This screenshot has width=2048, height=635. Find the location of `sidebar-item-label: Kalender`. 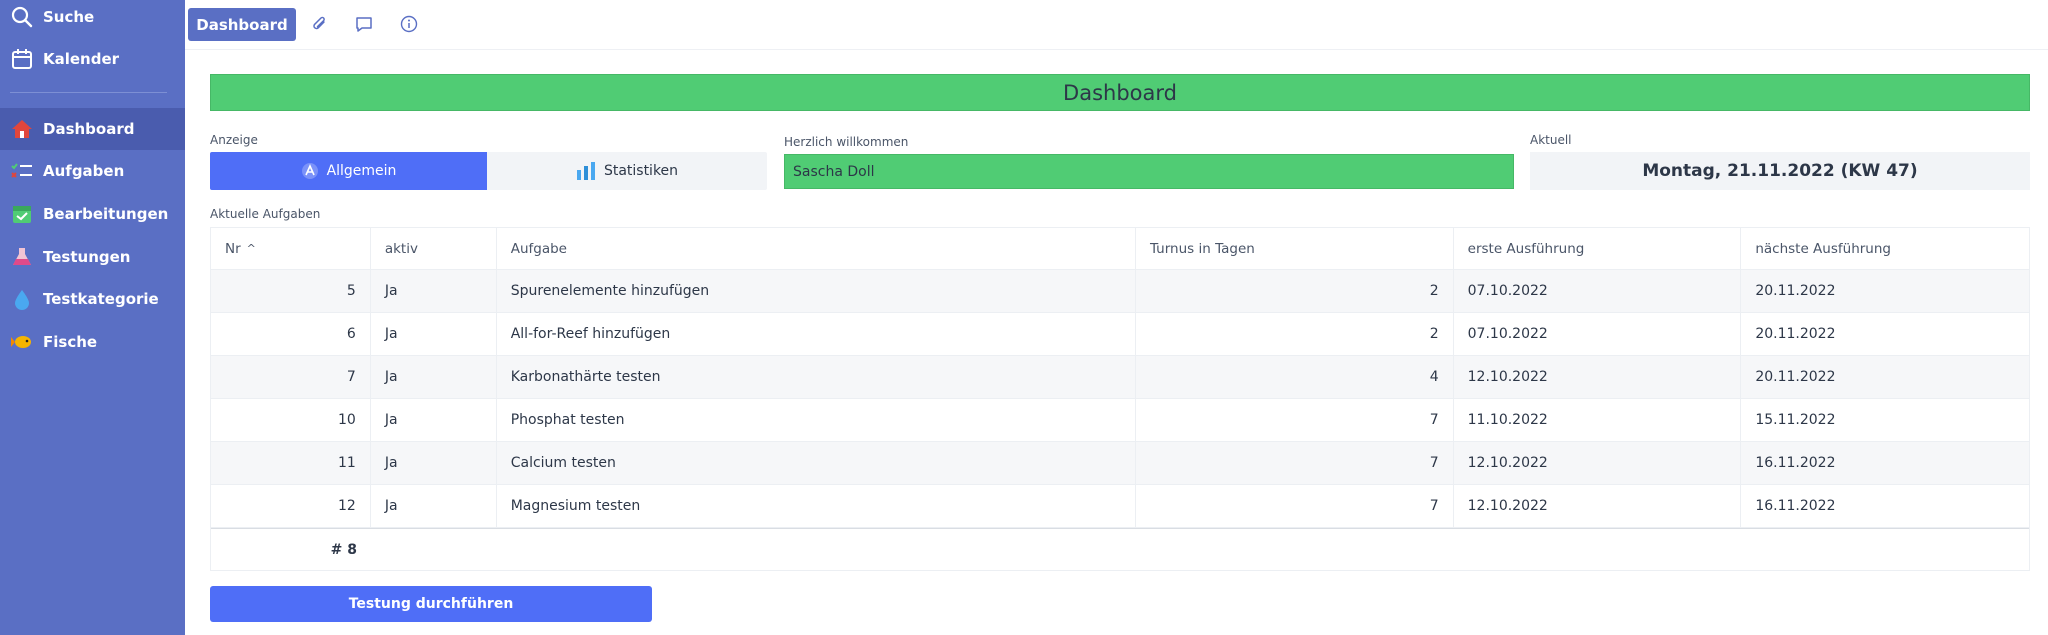

sidebar-item-label: Kalender is located at coordinates (81, 59).